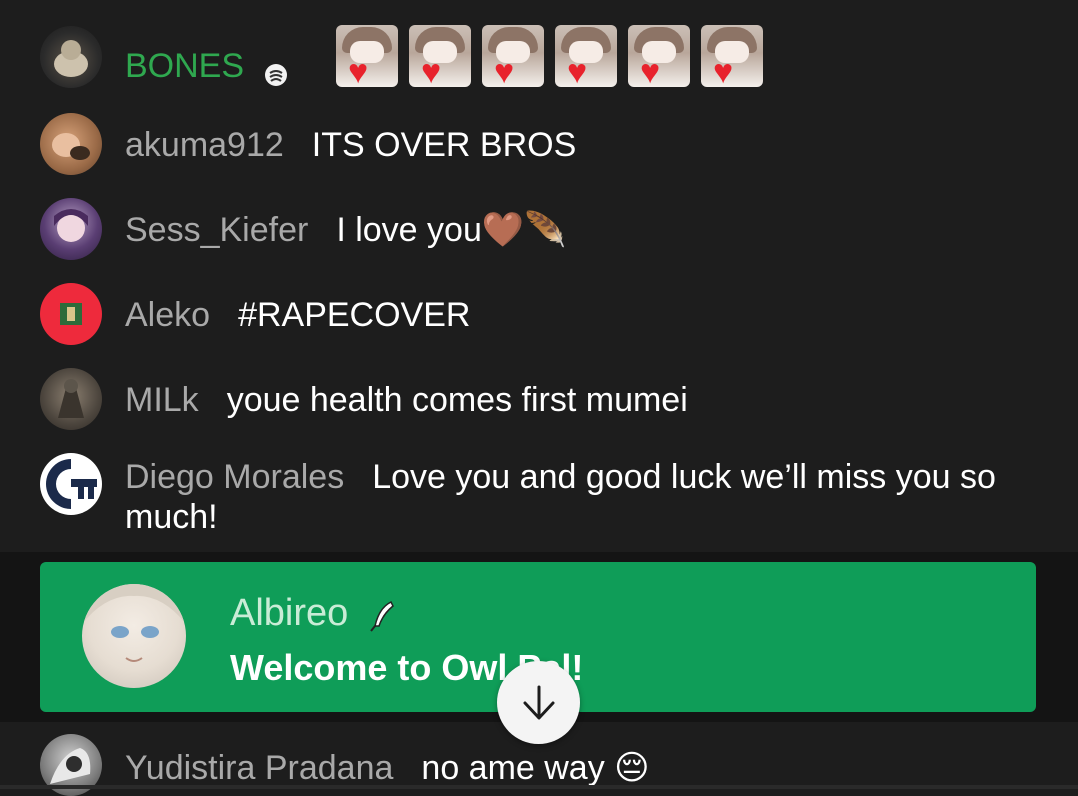 This screenshot has height=796, width=1078. I want to click on album-cover-avatar-image, so click(71, 314).